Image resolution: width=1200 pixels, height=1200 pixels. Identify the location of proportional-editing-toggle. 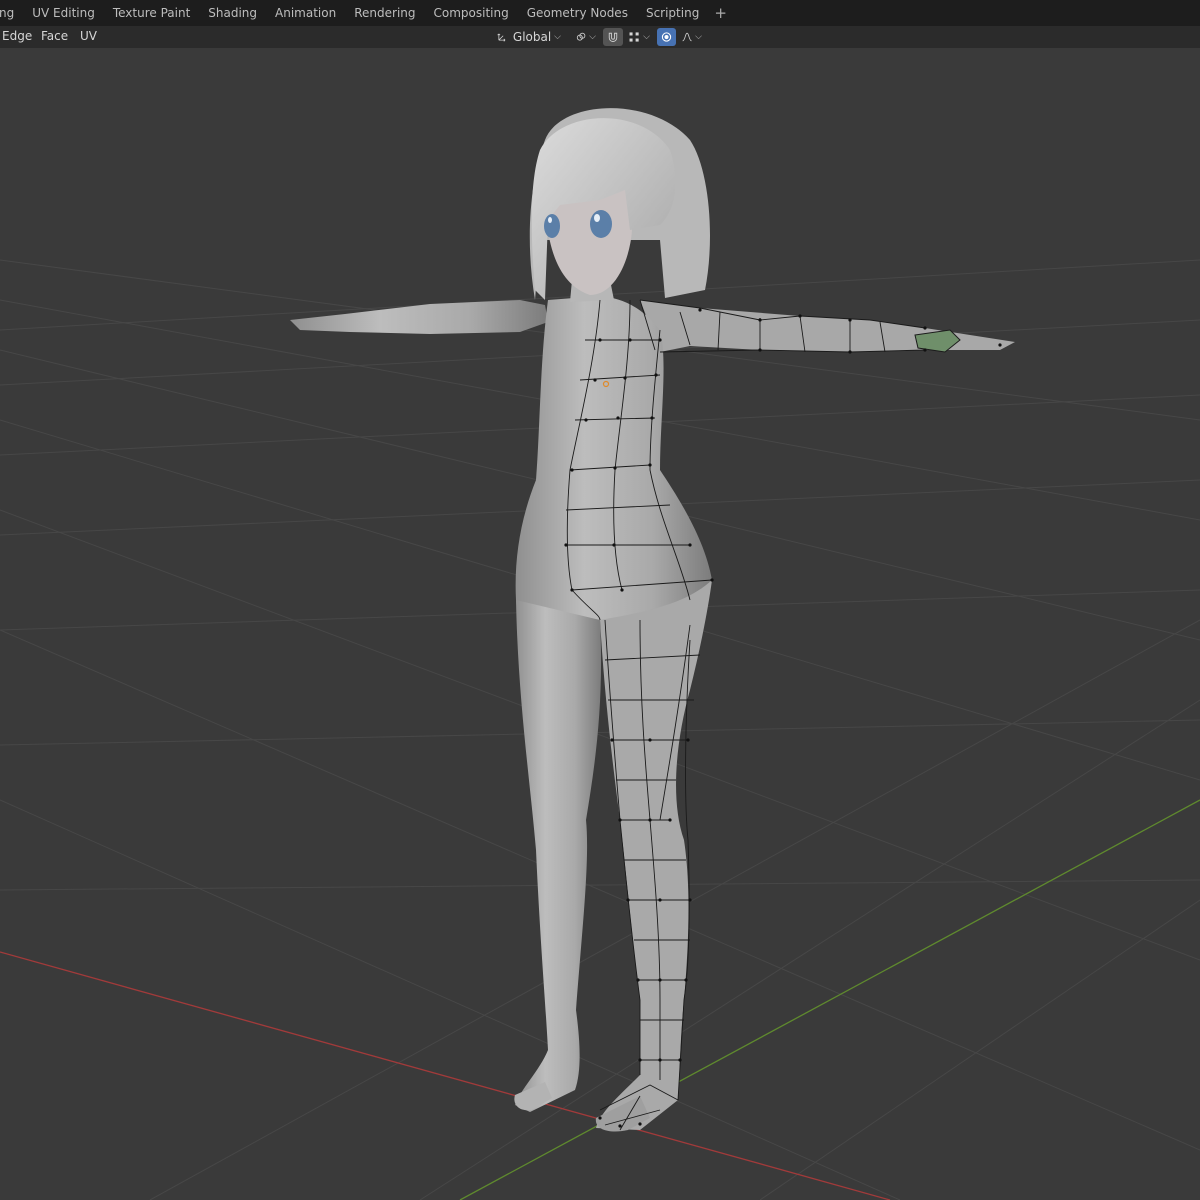
(666, 37).